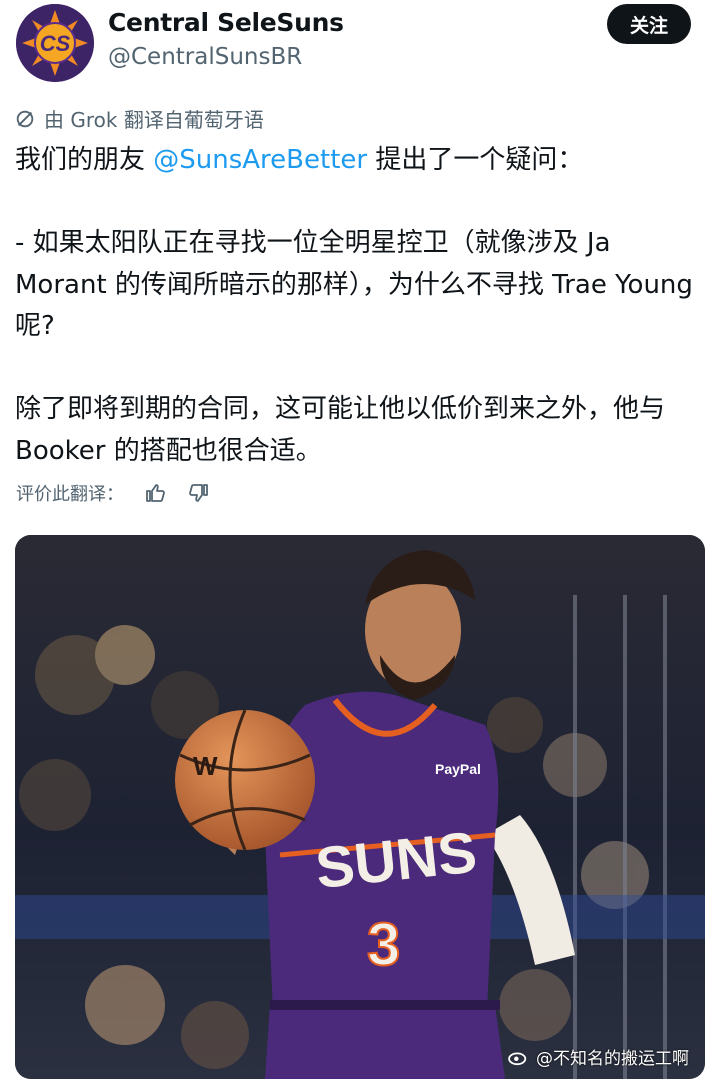 The image size is (720, 1080). Describe the element at coordinates (458, 769) in the screenshot. I see `sponsor-patch: PayPal` at that location.